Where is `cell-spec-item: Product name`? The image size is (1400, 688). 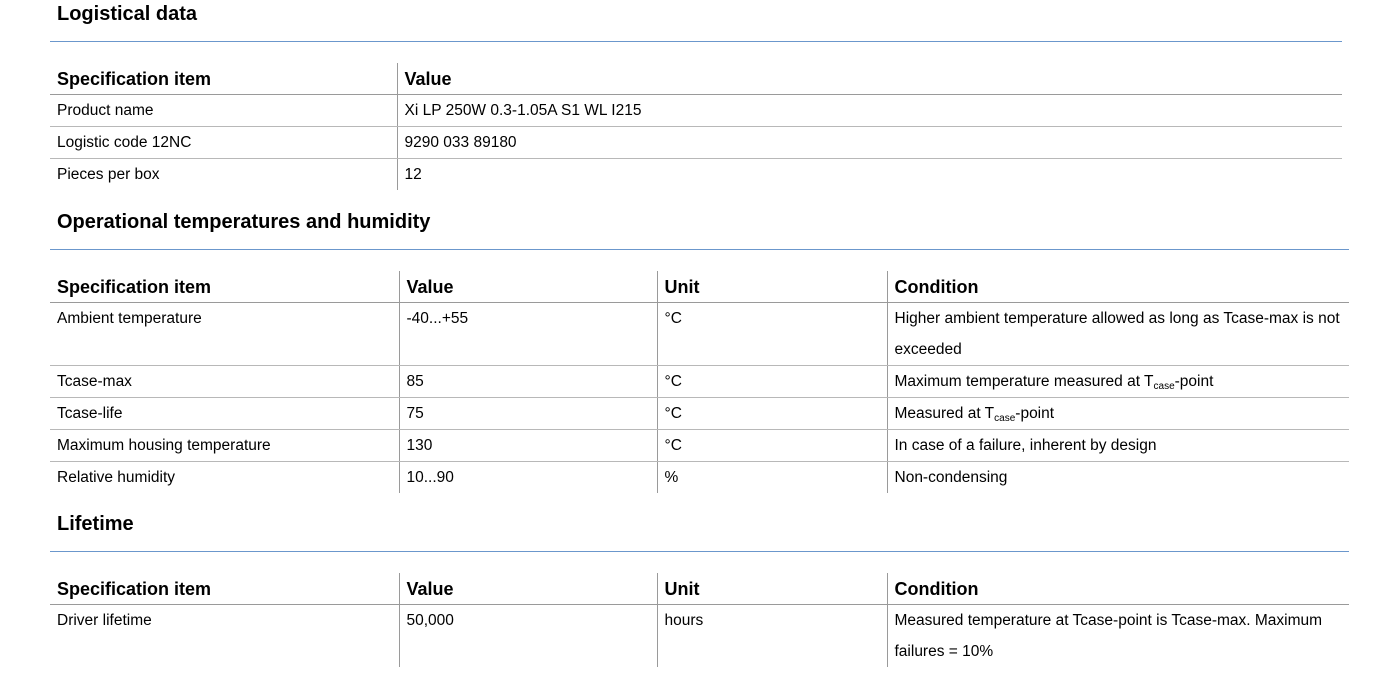
cell-spec-item: Product name is located at coordinates (223, 110).